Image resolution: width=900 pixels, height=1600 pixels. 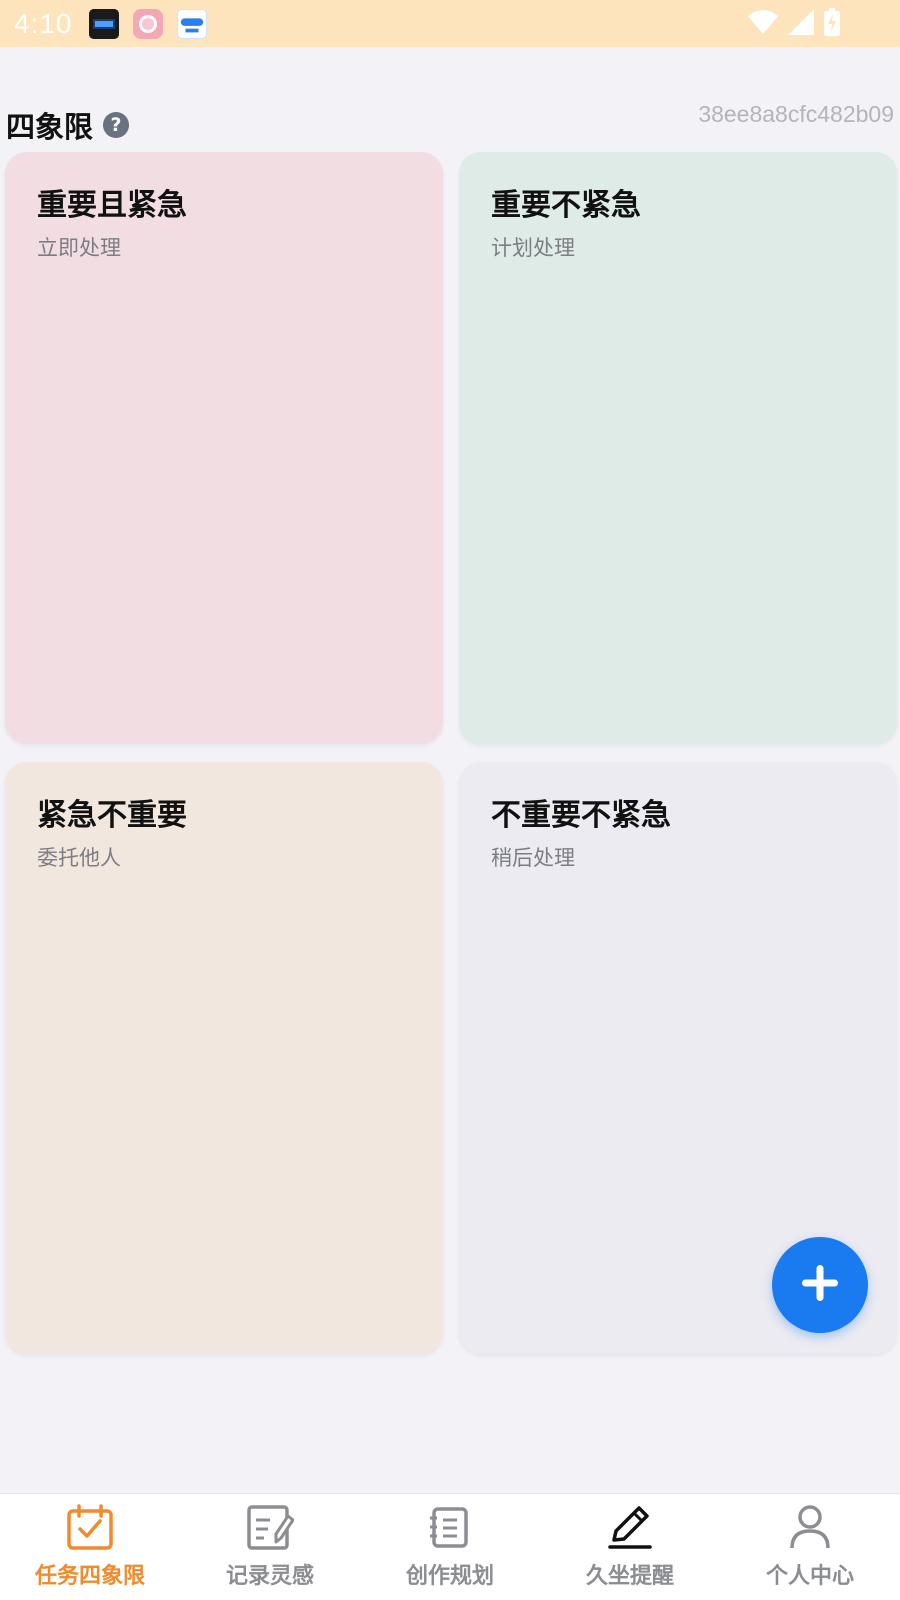 What do you see at coordinates (112, 205) in the screenshot?
I see `quadrant-title: 重要且紧急` at bounding box center [112, 205].